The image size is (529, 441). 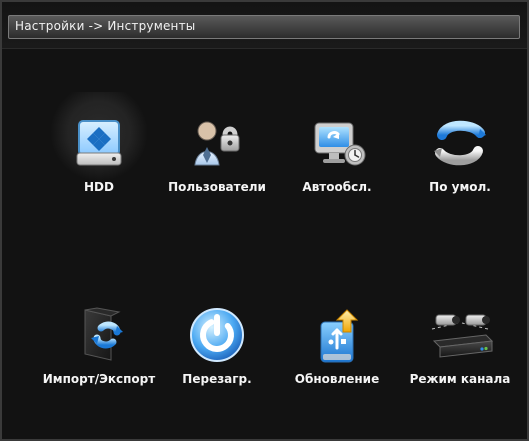 I want to click on tool-reboot: Перезагр., so click(x=217, y=362).